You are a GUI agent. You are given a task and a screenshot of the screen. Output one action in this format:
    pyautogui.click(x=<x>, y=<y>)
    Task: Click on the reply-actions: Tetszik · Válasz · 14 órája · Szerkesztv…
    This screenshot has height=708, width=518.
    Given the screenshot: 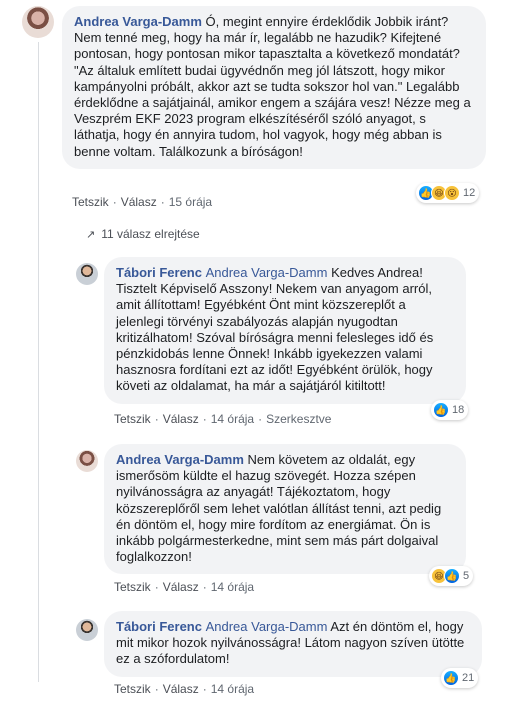 What is the action you would take?
    pyautogui.click(x=222, y=419)
    